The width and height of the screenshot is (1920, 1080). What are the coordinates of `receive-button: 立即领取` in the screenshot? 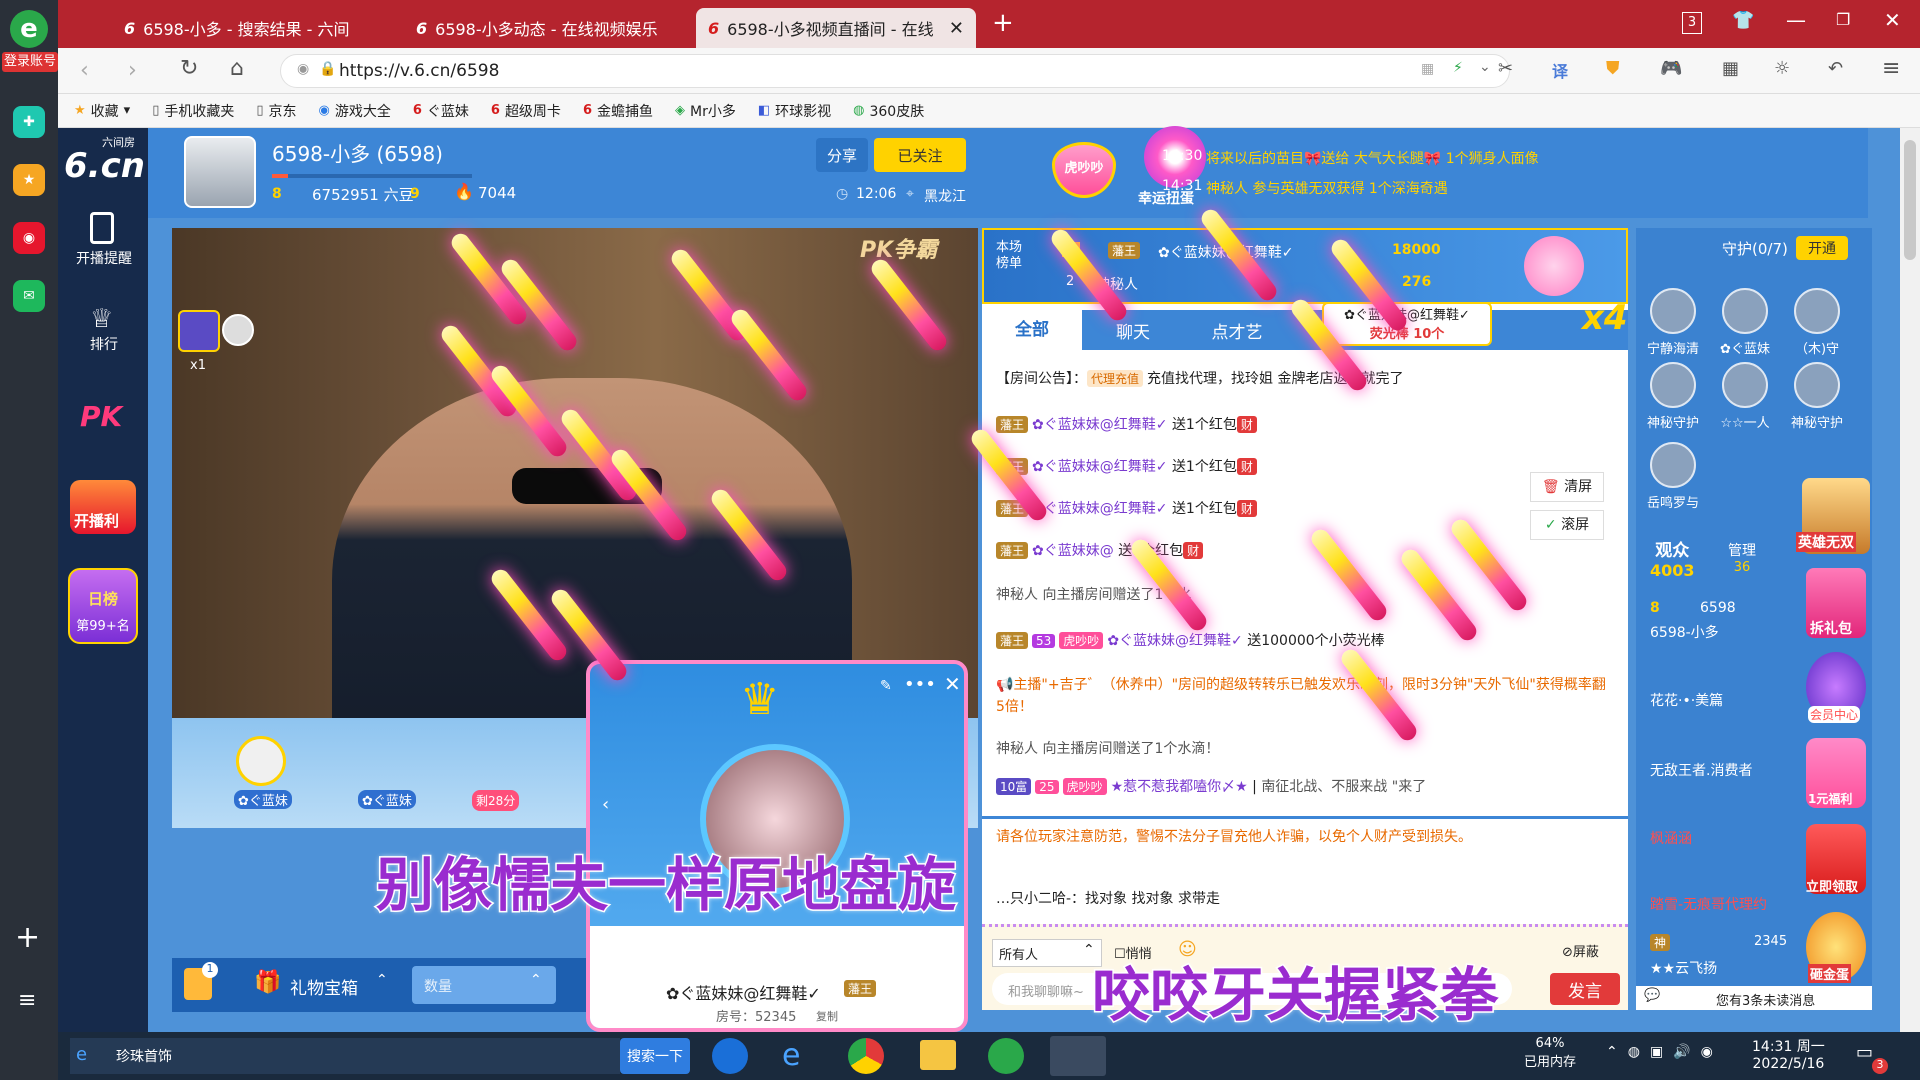 It's located at (1836, 859).